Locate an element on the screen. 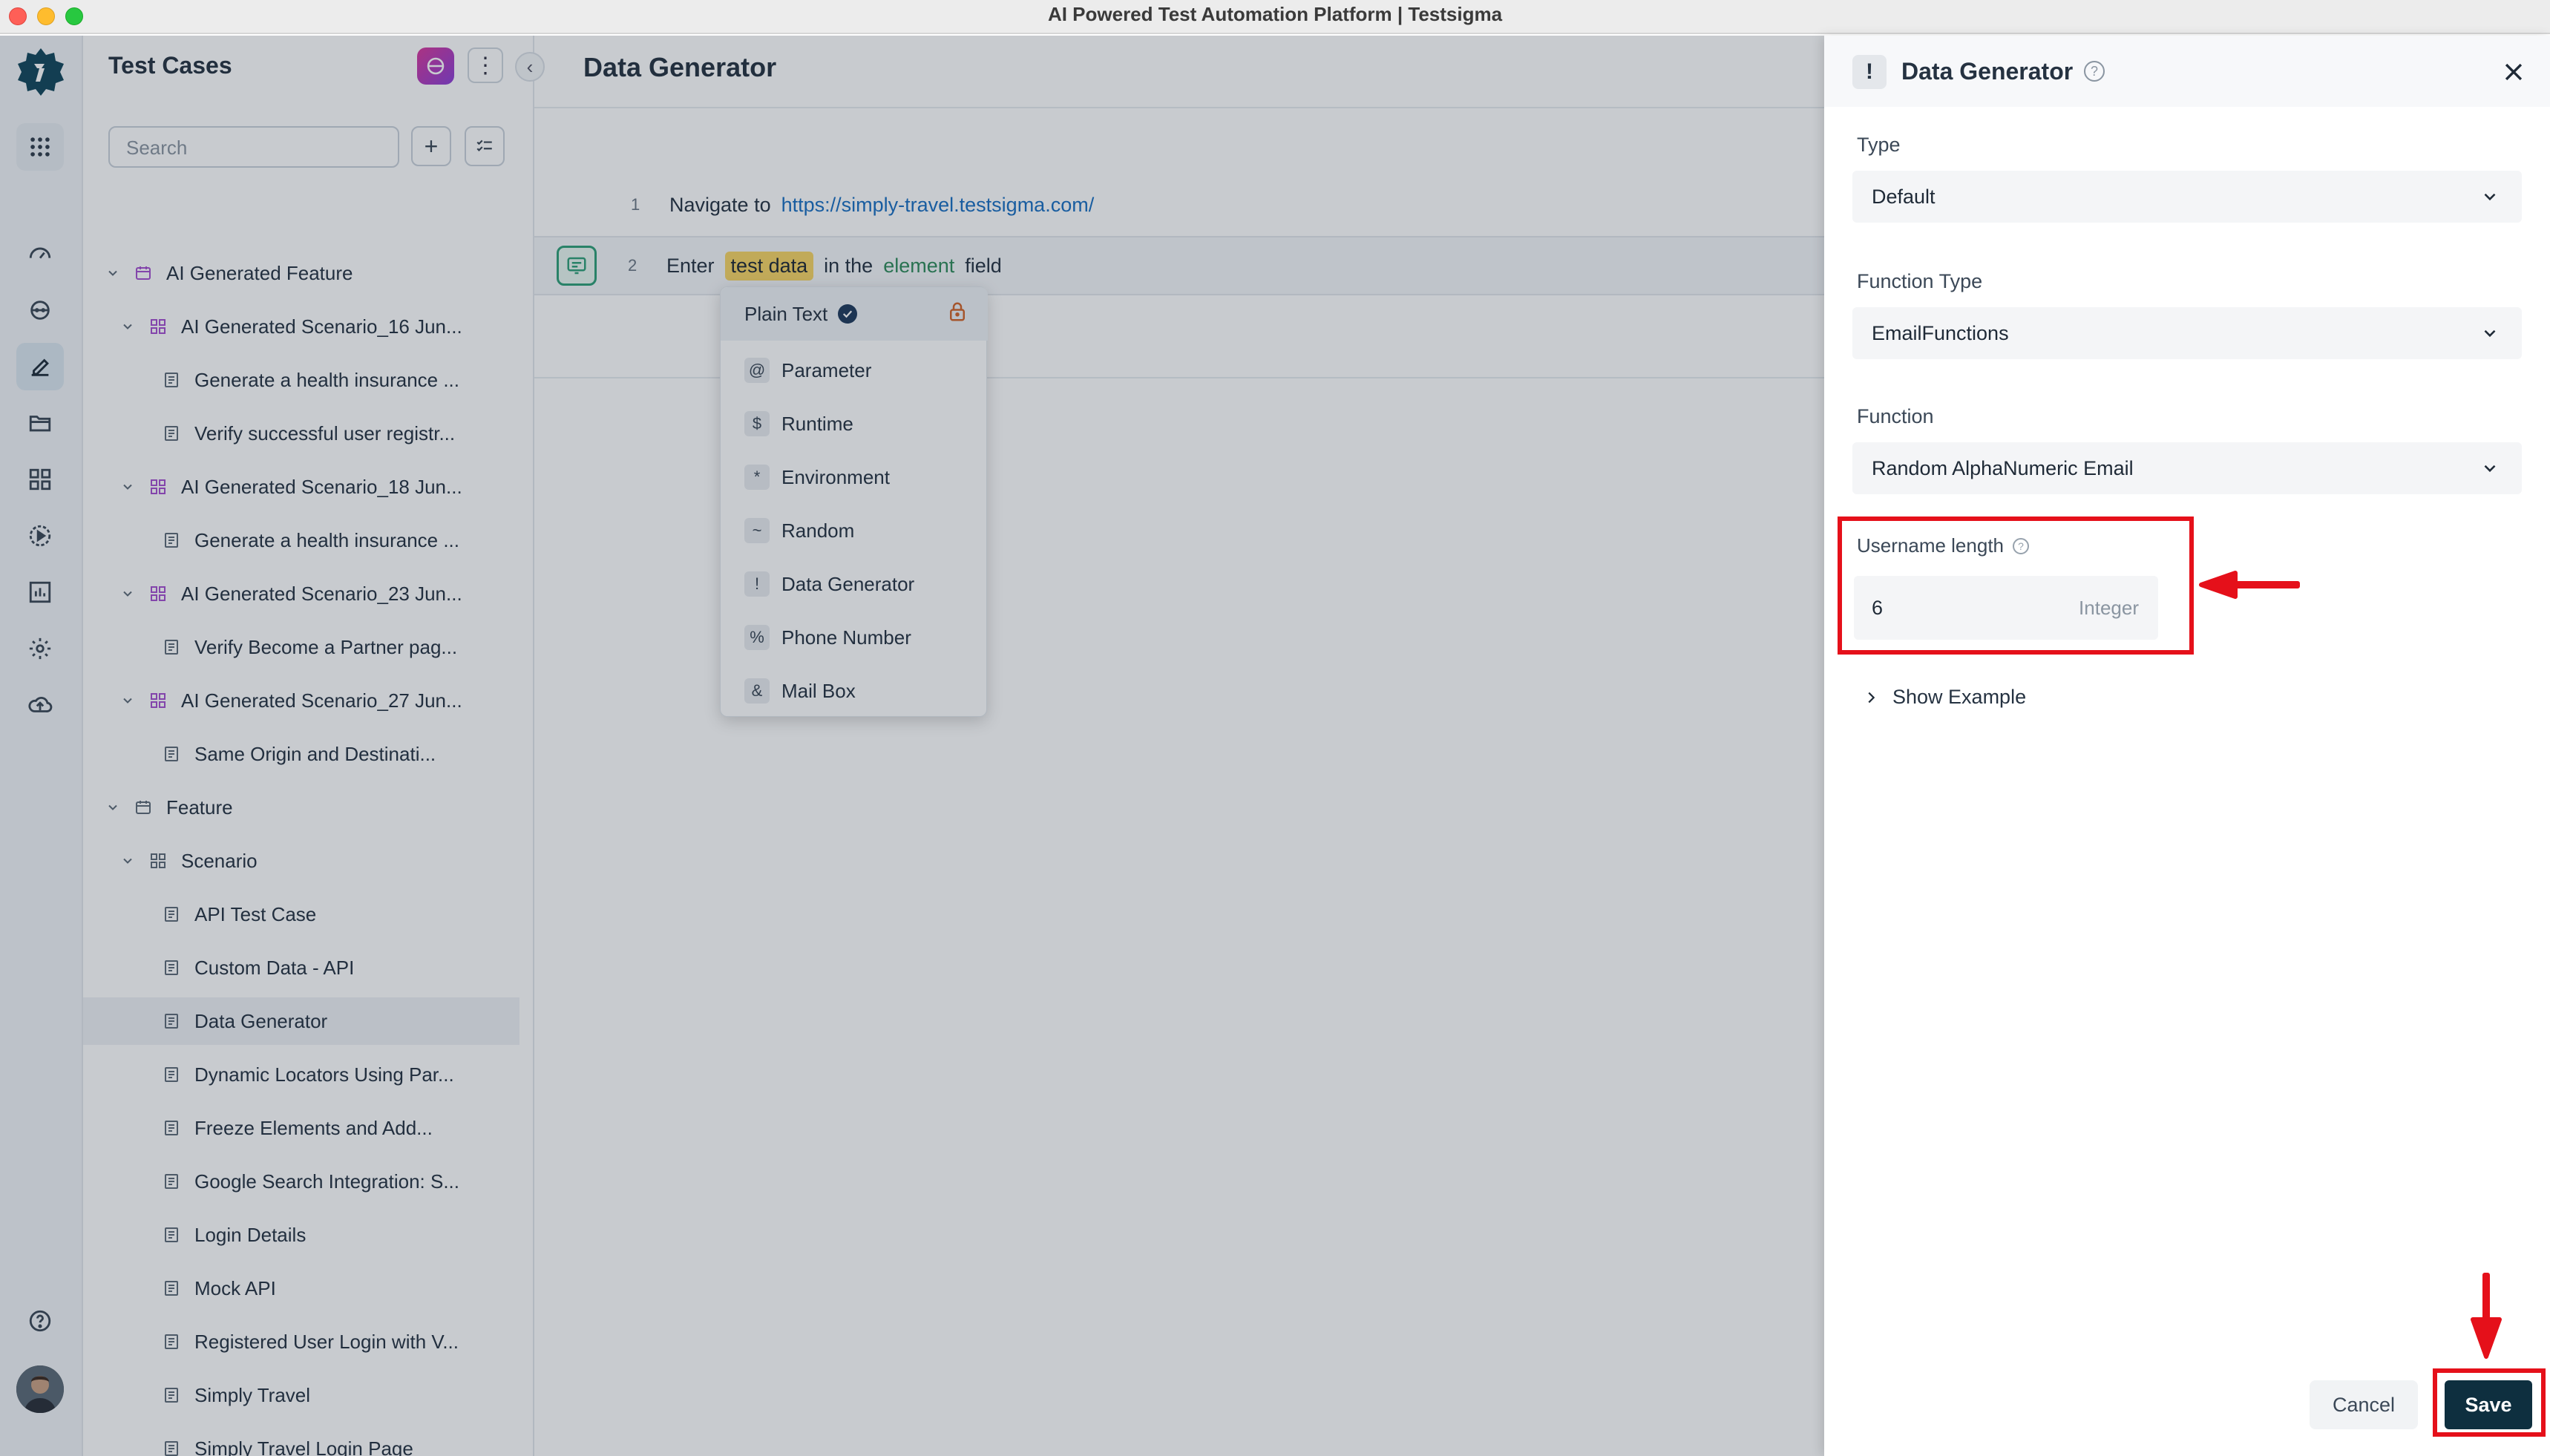 The width and height of the screenshot is (2550, 1456). chevron-right-icon is located at coordinates (1871, 698).